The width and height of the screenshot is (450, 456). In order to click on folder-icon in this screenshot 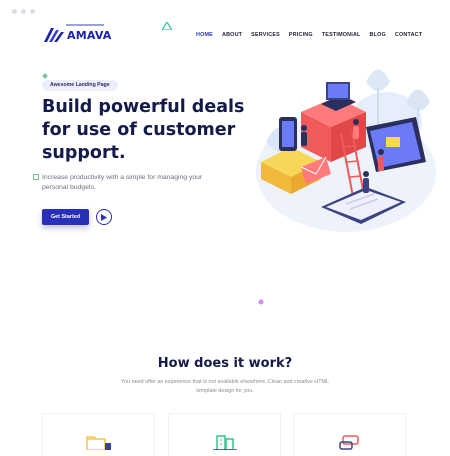, I will do `click(98, 443)`.